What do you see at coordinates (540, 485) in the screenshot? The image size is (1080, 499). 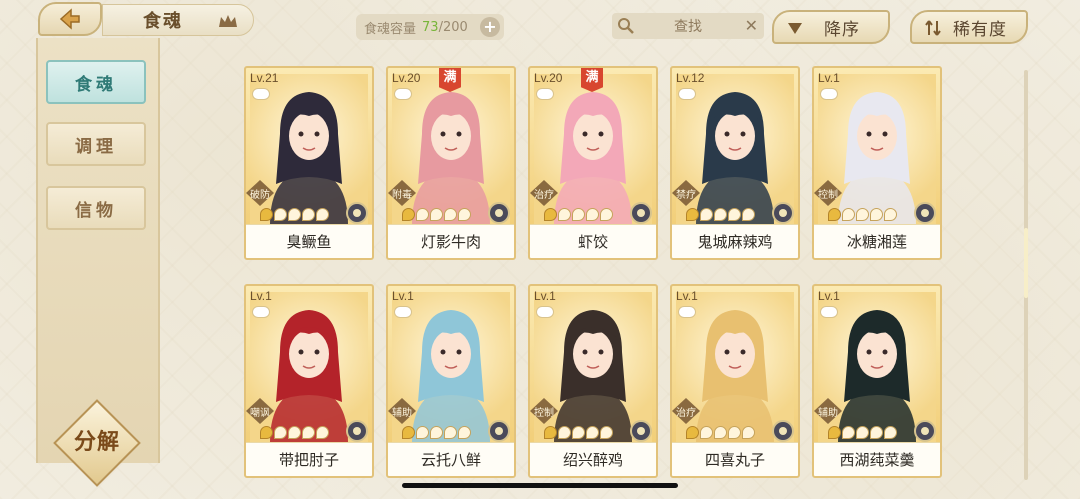 I see `home-indicator` at bounding box center [540, 485].